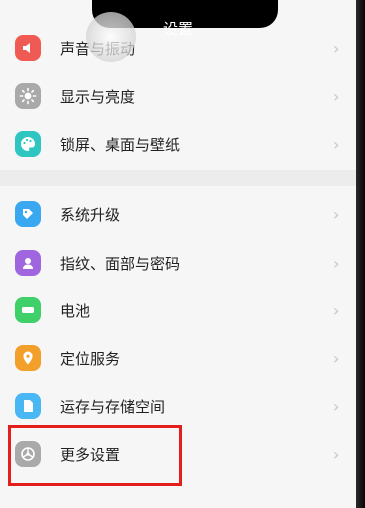  Describe the element at coordinates (178, 358) in the screenshot. I see `menu-item-location: 定位服务 ›` at that location.